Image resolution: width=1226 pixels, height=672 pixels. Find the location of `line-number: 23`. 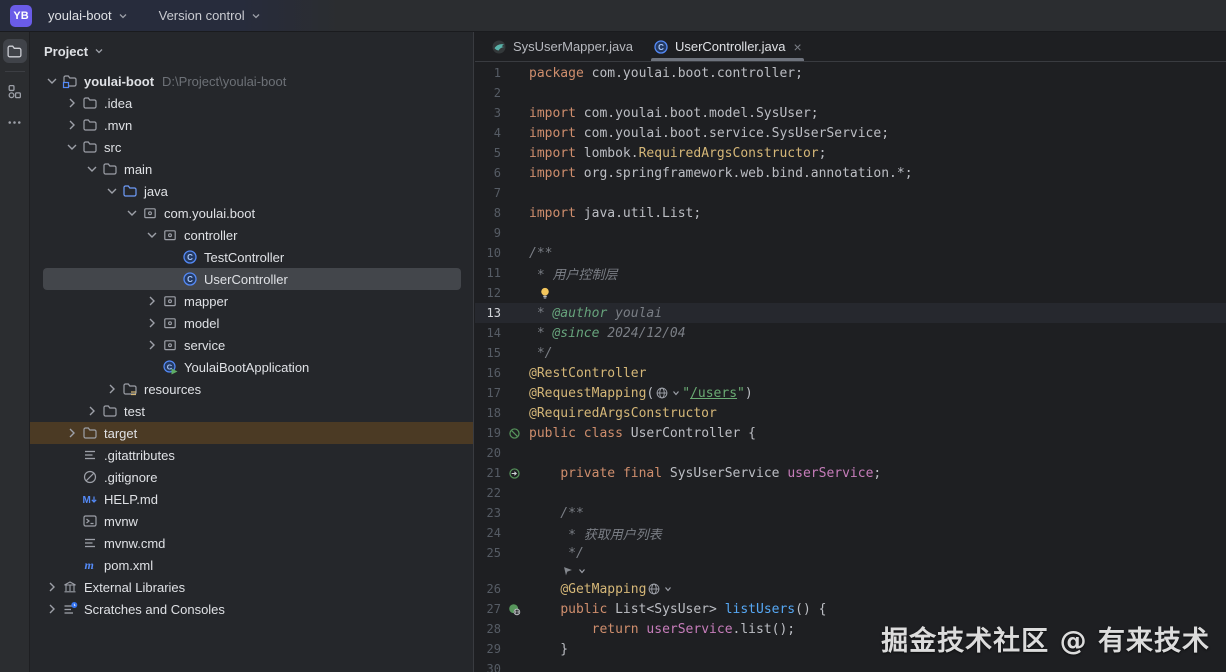

line-number: 23 is located at coordinates (493, 513).